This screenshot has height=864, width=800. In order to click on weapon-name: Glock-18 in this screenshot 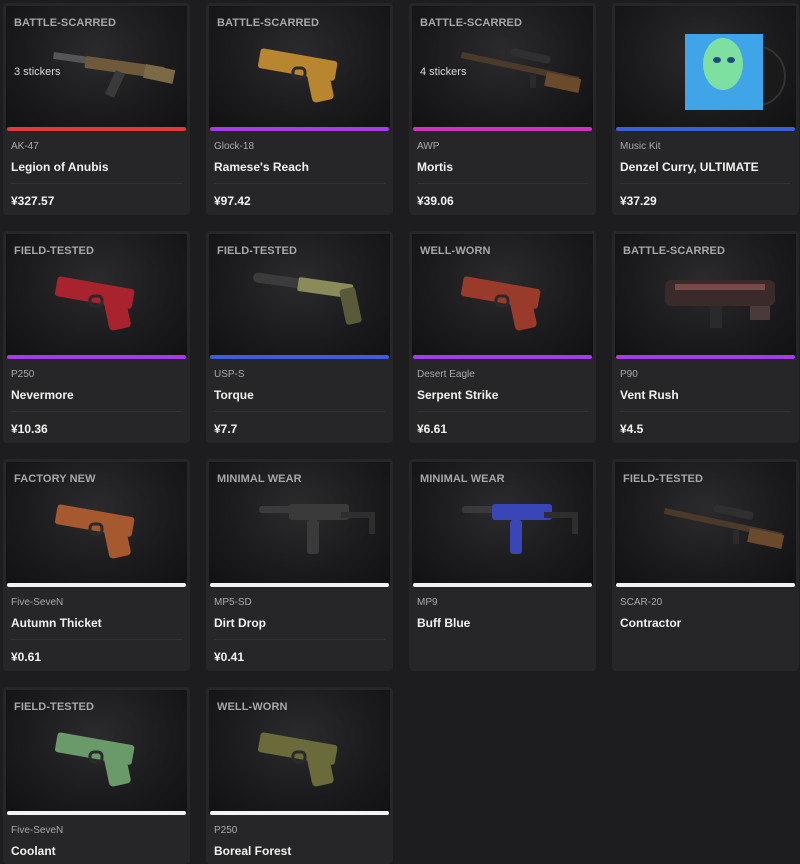, I will do `click(234, 146)`.